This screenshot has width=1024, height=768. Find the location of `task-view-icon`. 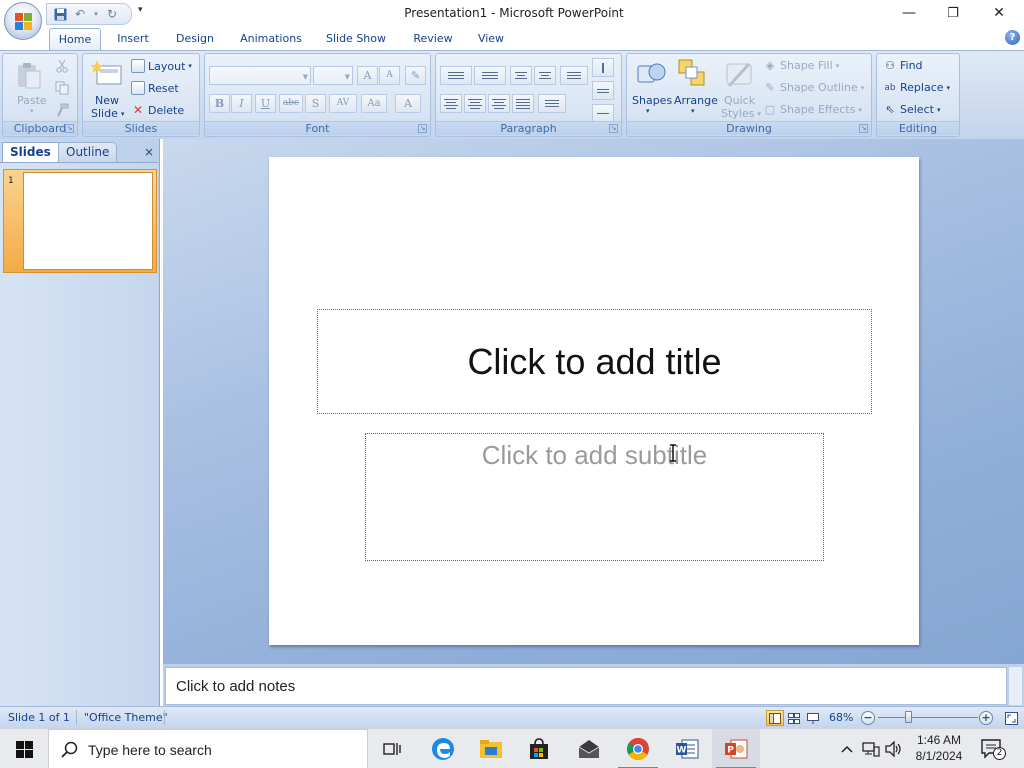

task-view-icon is located at coordinates (392, 748).